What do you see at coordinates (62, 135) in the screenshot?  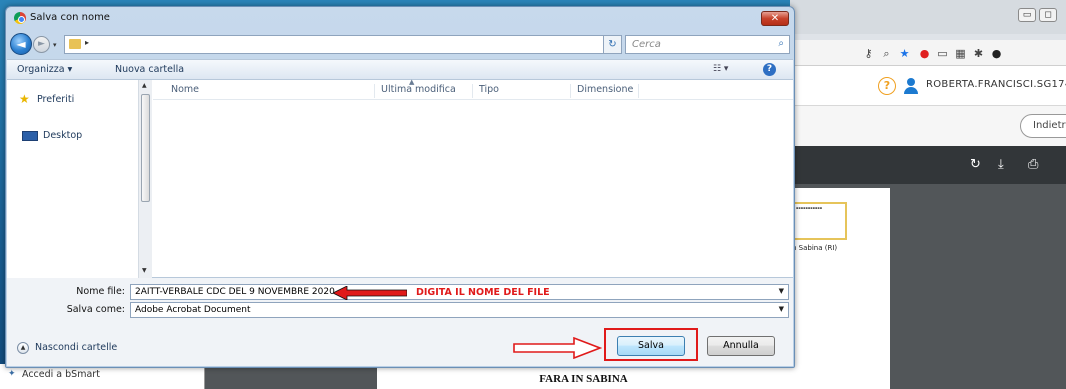 I see `nav-item-desktop: Desktop` at bounding box center [62, 135].